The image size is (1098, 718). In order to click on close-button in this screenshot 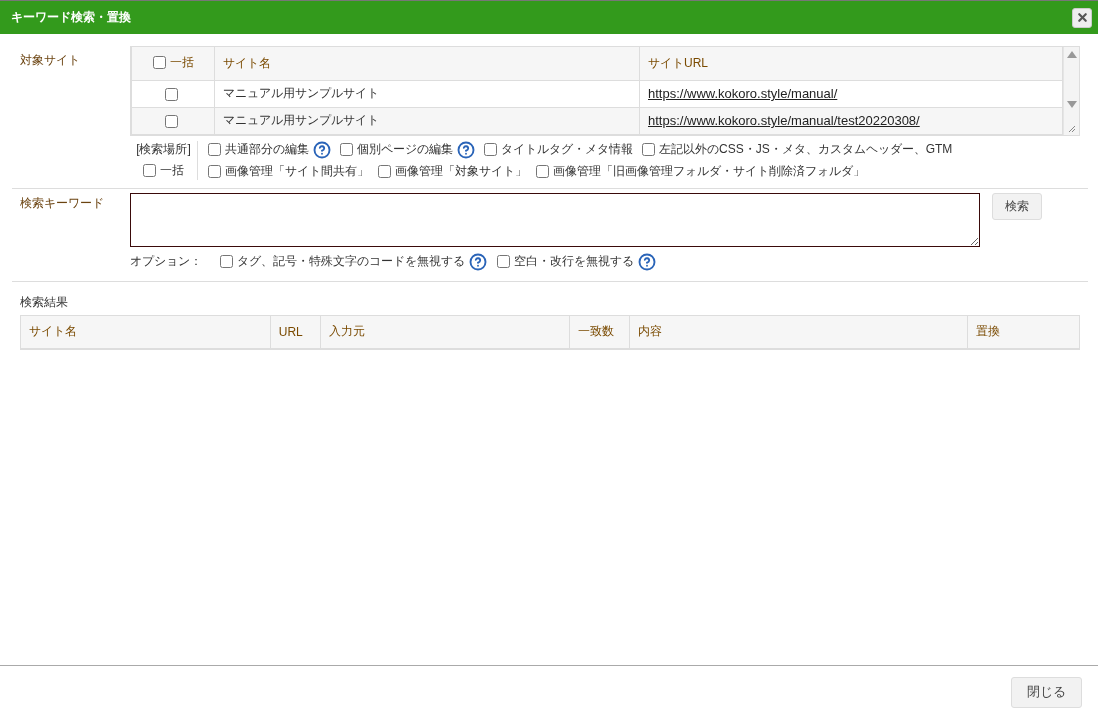, I will do `click(1082, 17)`.